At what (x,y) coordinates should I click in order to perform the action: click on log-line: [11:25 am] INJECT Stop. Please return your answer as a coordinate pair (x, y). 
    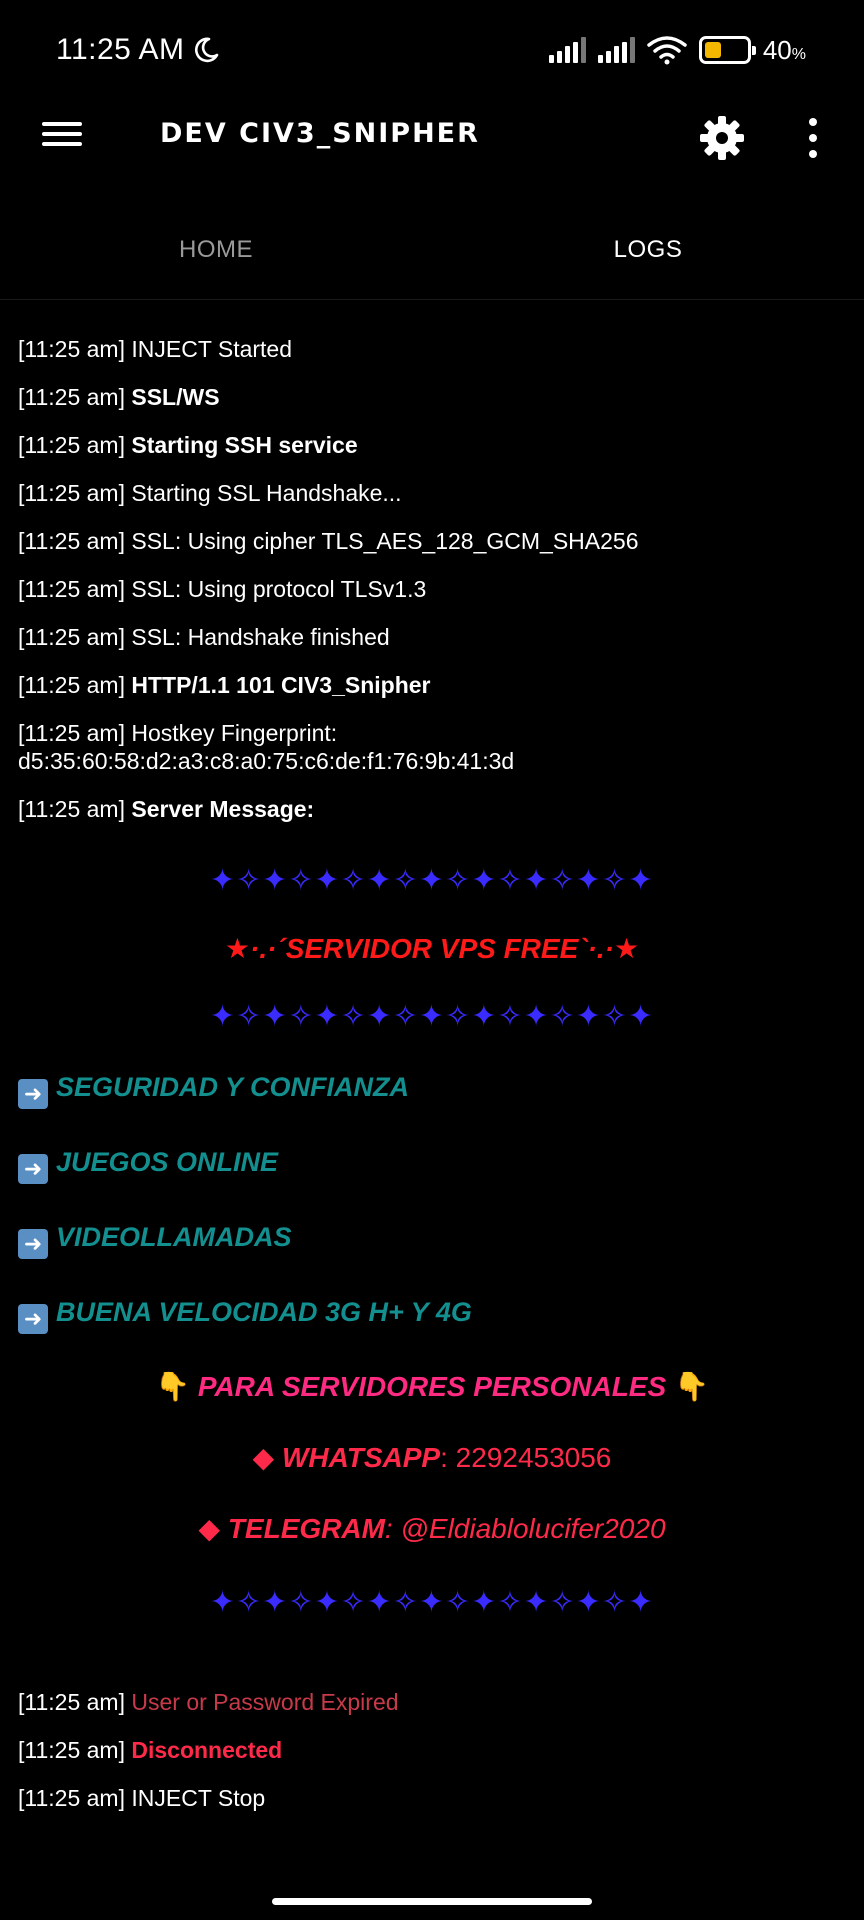
    Looking at the image, I should click on (142, 1798).